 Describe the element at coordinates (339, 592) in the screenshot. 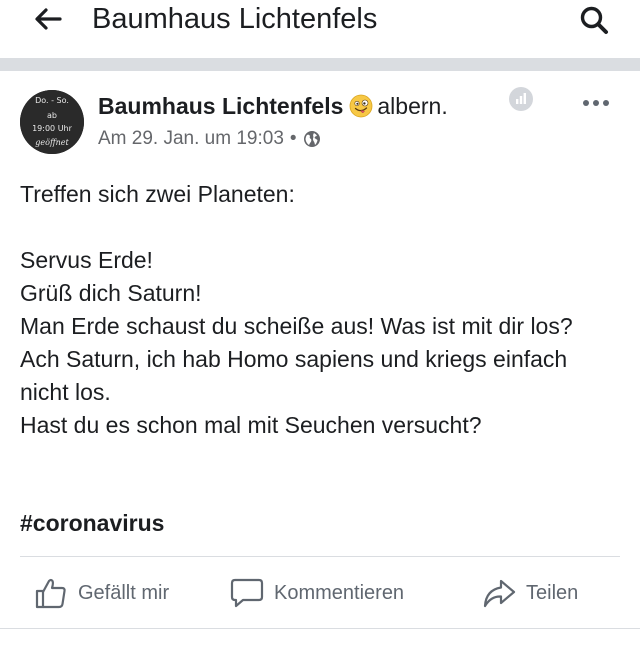

I see `comment-label: Kommentieren` at that location.